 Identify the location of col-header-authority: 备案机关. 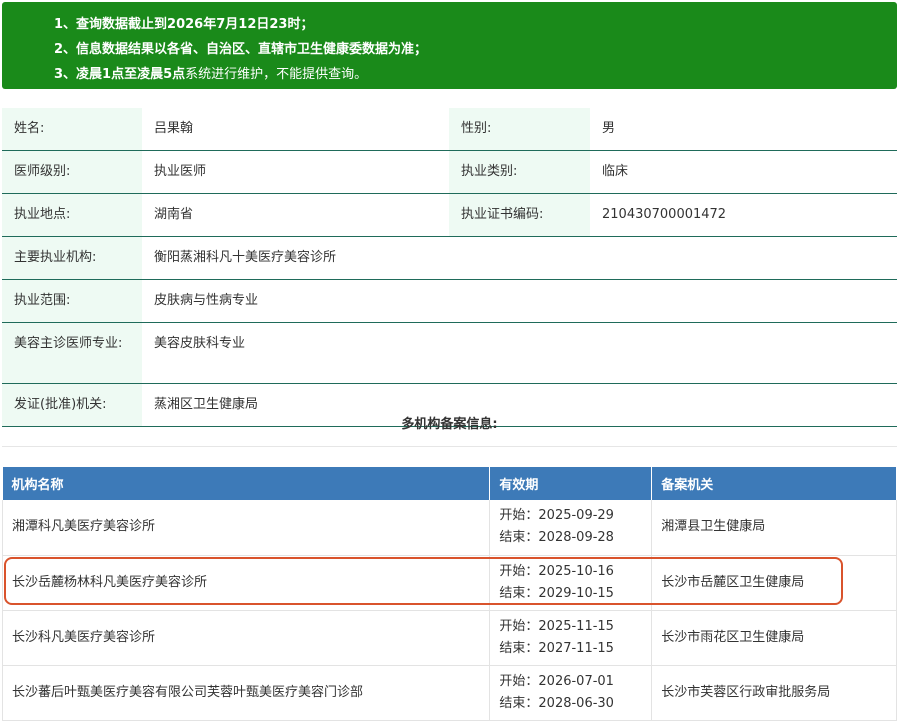
(774, 483).